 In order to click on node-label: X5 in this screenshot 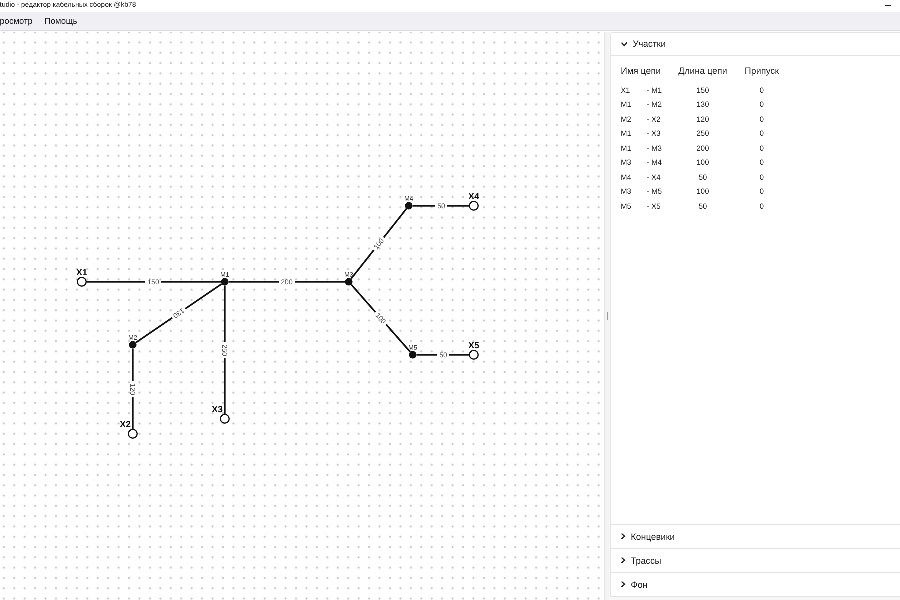, I will do `click(474, 345)`.